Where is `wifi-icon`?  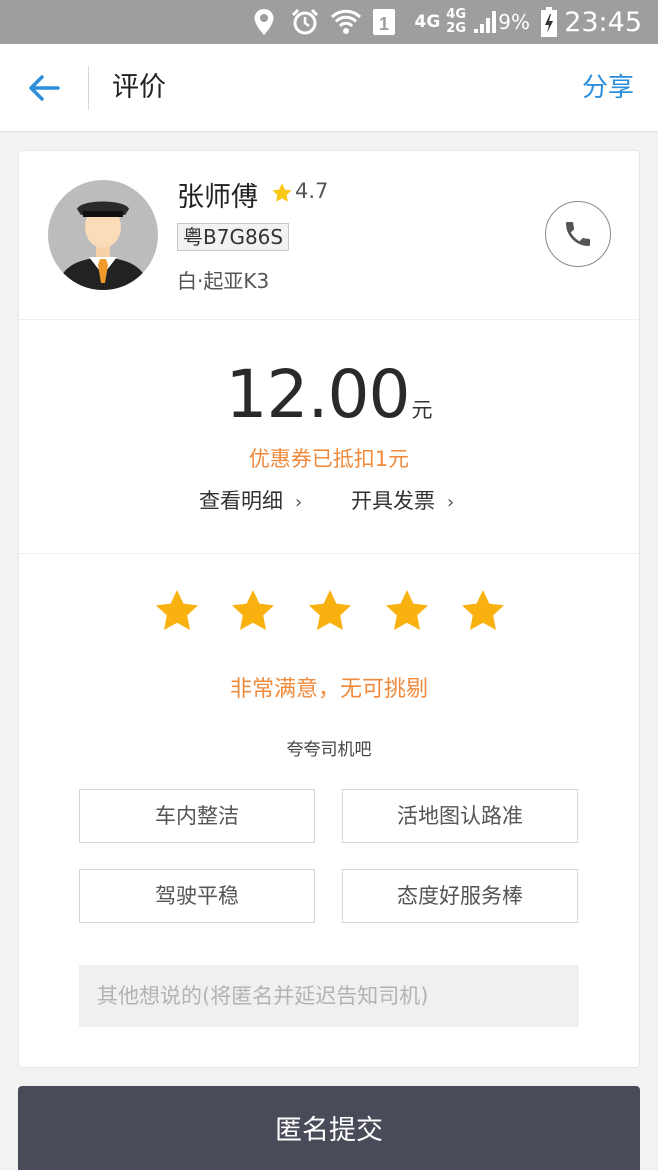
wifi-icon is located at coordinates (346, 22).